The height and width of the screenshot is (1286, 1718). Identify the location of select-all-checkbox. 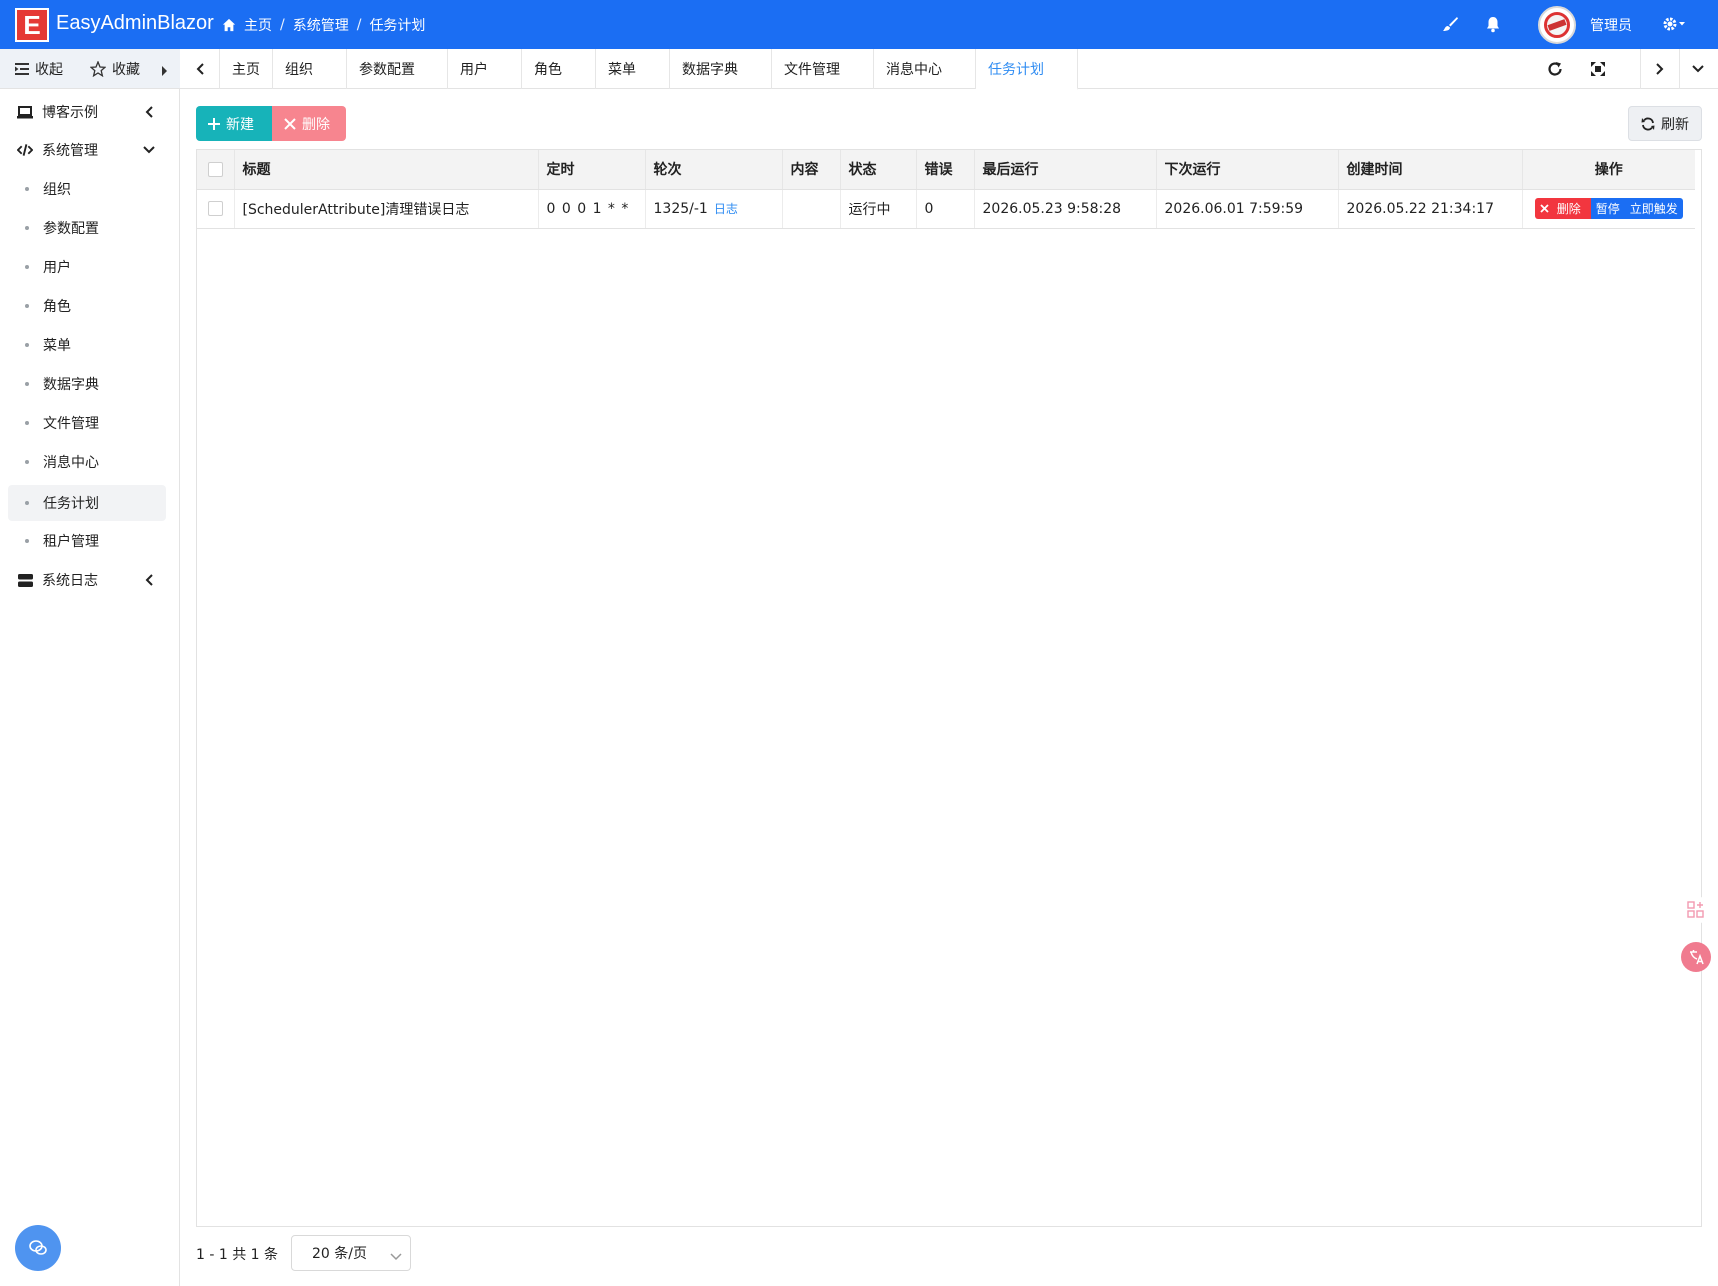
(215, 169).